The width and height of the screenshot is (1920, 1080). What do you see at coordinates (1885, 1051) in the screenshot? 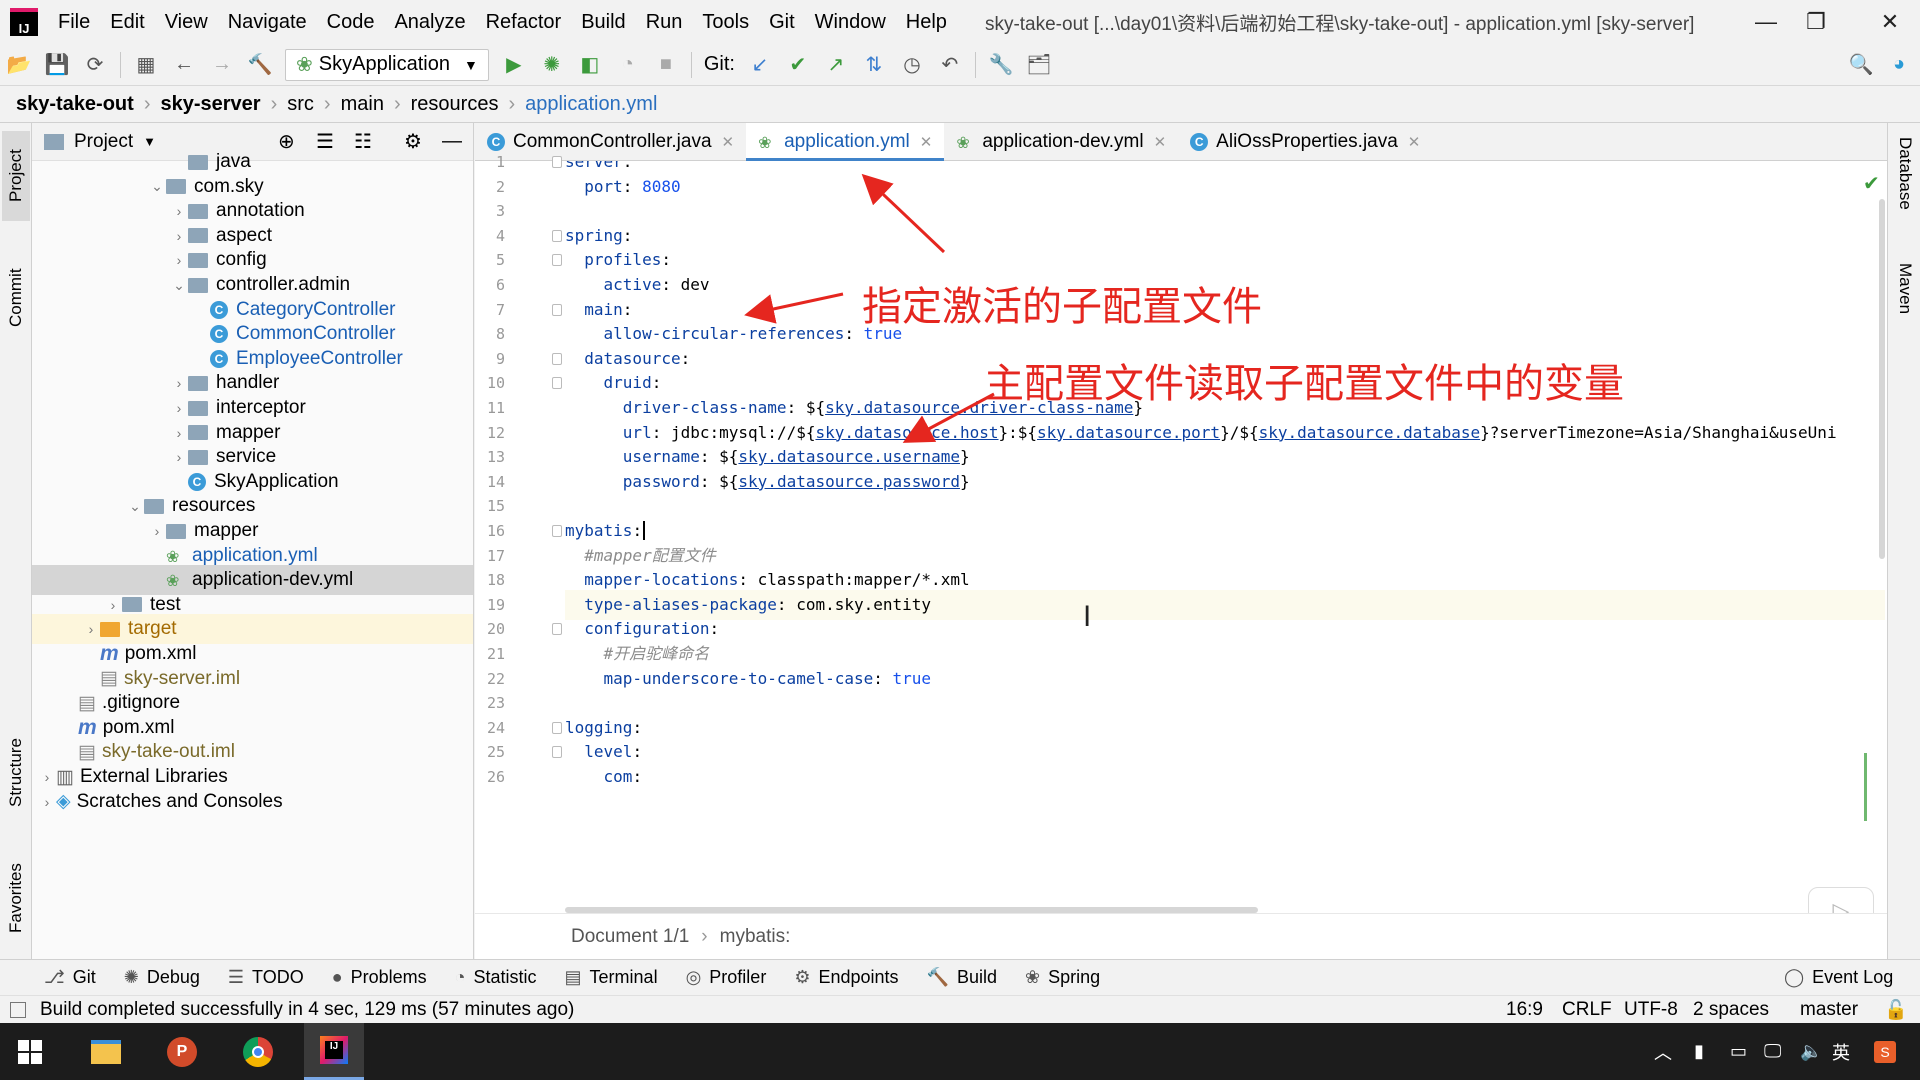
I see `notification-icon: S` at bounding box center [1885, 1051].